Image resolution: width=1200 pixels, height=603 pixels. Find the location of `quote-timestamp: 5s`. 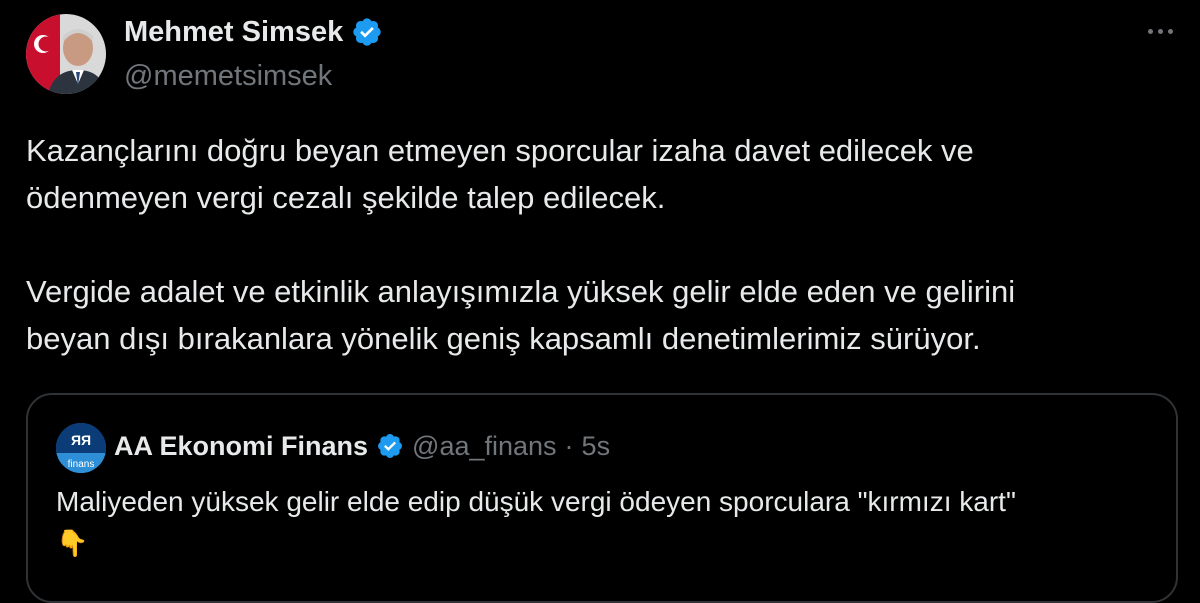

quote-timestamp: 5s is located at coordinates (596, 446).